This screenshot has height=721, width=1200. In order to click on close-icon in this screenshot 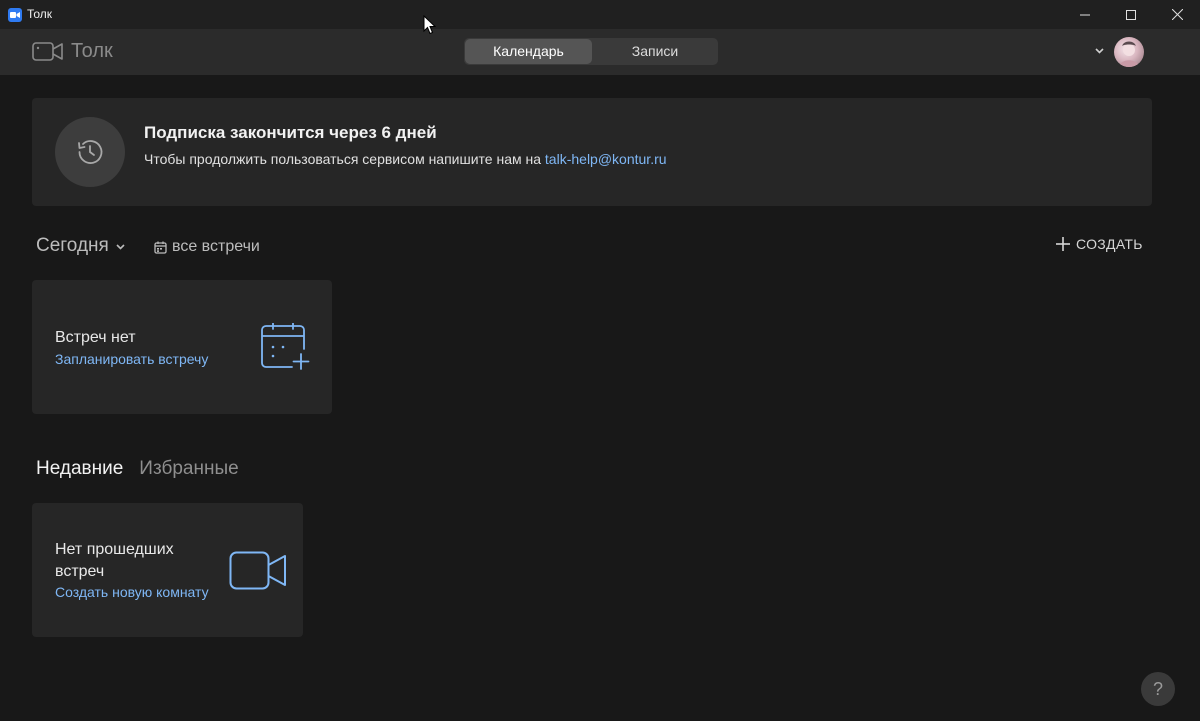, I will do `click(1177, 14)`.